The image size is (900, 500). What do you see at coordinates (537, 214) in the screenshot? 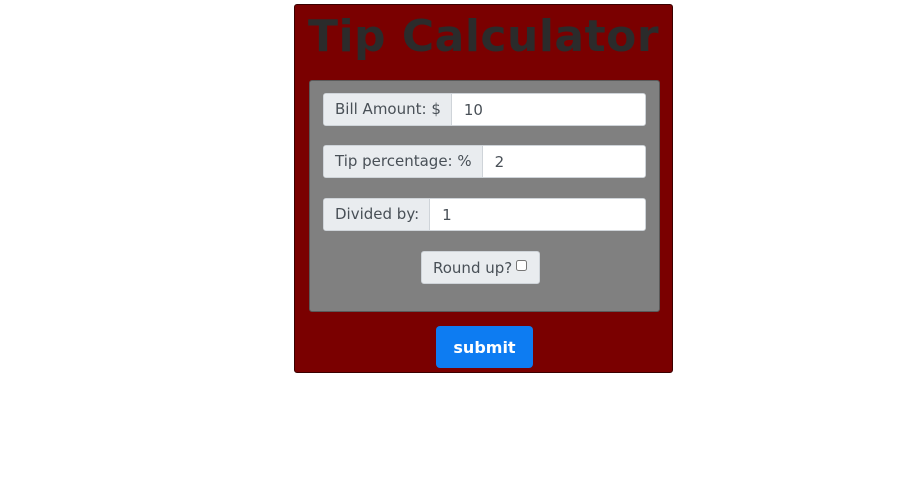
I see `divided-by-input` at bounding box center [537, 214].